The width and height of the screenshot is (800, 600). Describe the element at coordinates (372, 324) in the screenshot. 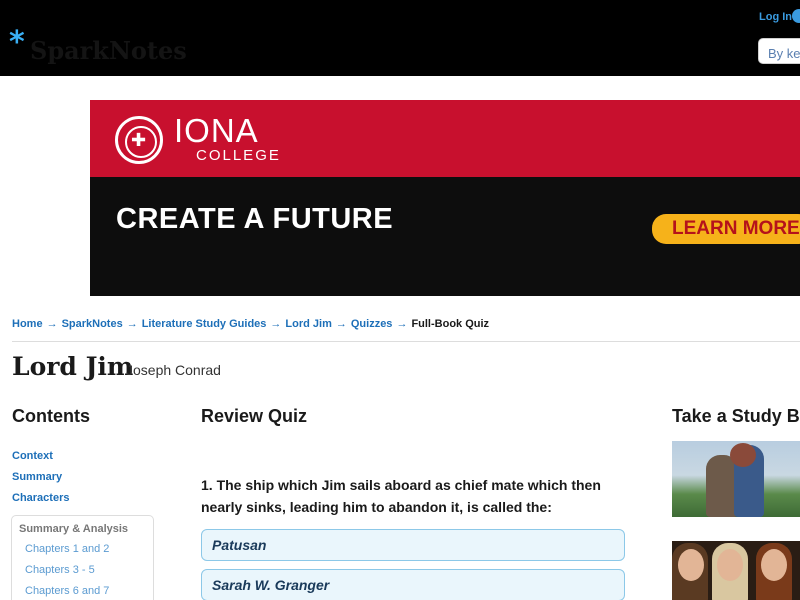

I see `breadcrumb-quizzes: Quizzes` at that location.